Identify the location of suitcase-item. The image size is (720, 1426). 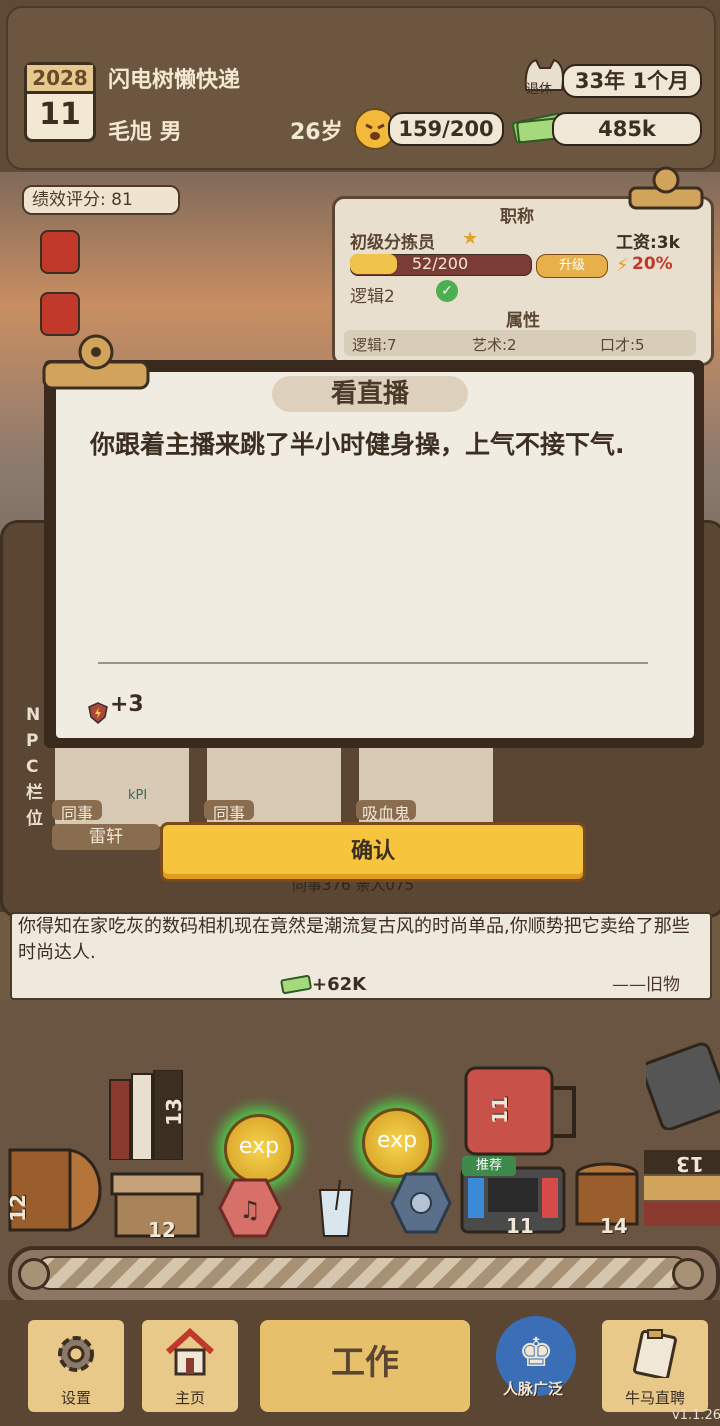
(524, 1111).